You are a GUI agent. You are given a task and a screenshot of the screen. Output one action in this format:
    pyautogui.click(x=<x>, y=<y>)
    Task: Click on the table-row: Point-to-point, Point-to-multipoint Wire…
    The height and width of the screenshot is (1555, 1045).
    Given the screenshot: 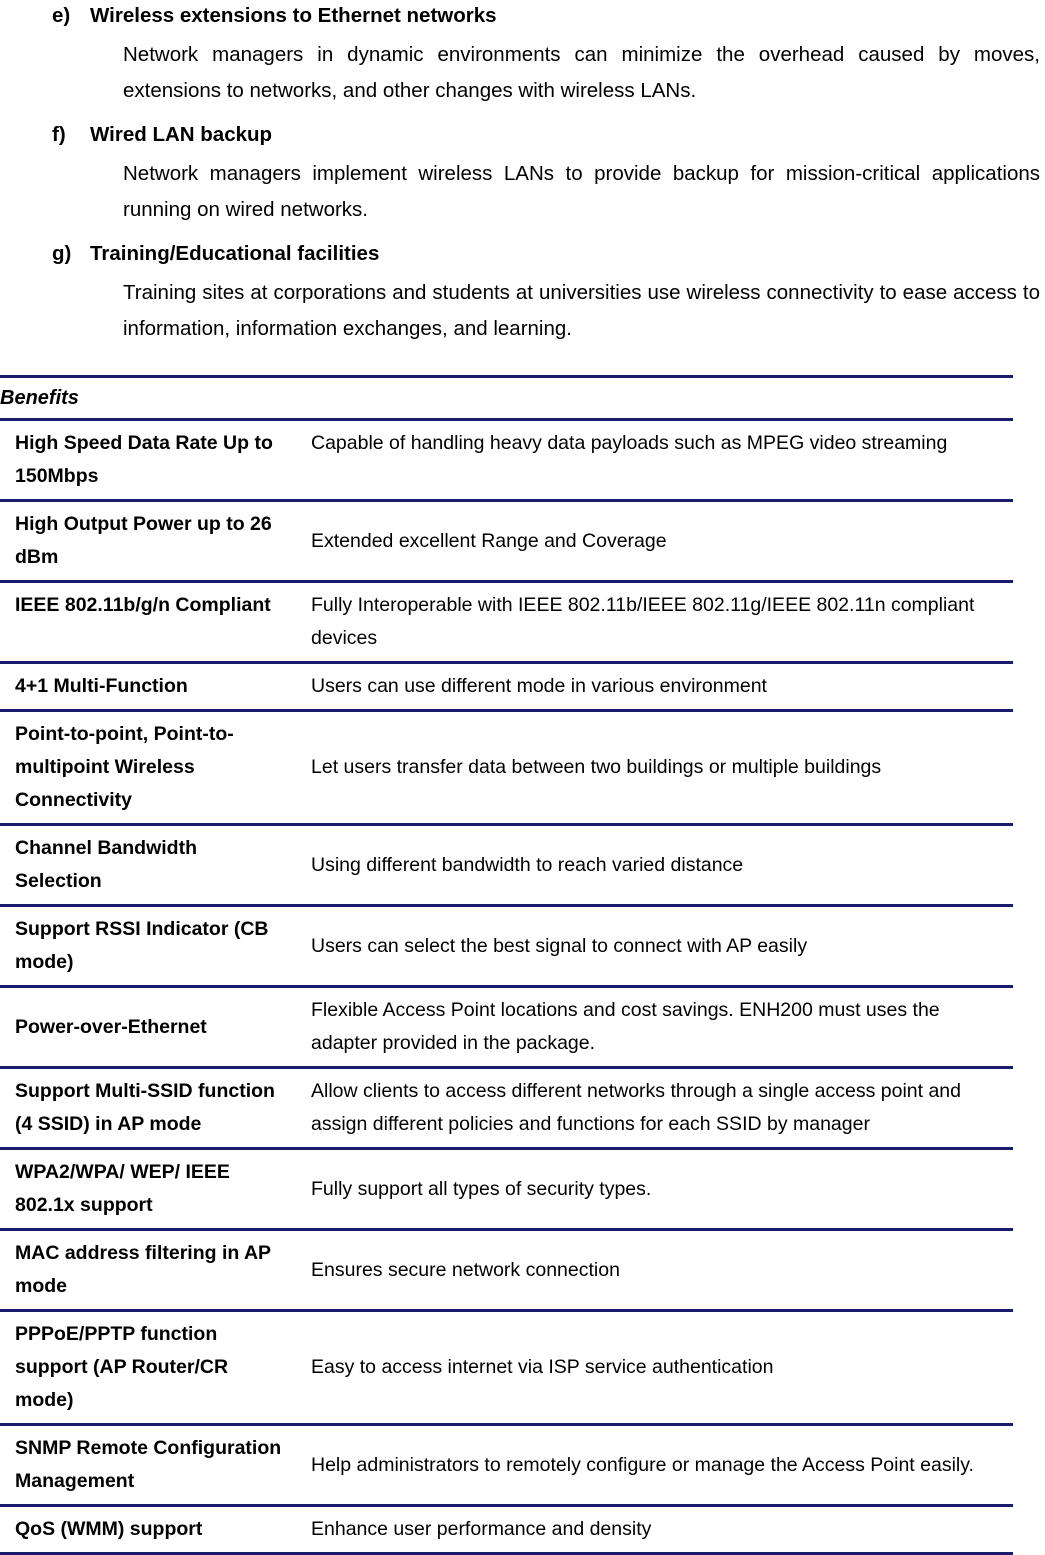 What is the action you would take?
    pyautogui.click(x=506, y=768)
    